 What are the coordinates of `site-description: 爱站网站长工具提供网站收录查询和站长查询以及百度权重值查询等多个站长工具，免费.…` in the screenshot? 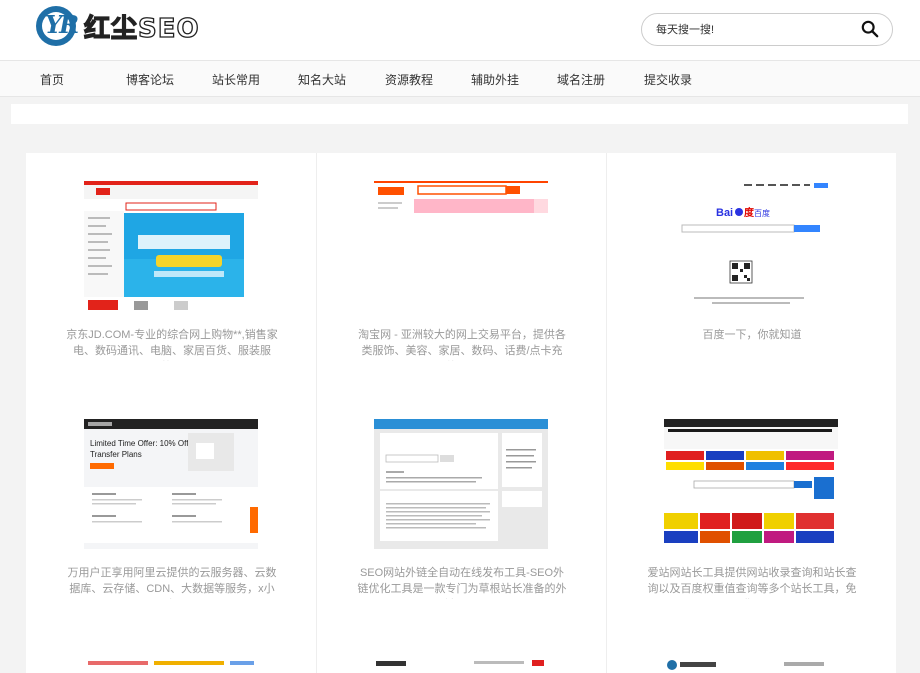 It's located at (752, 581).